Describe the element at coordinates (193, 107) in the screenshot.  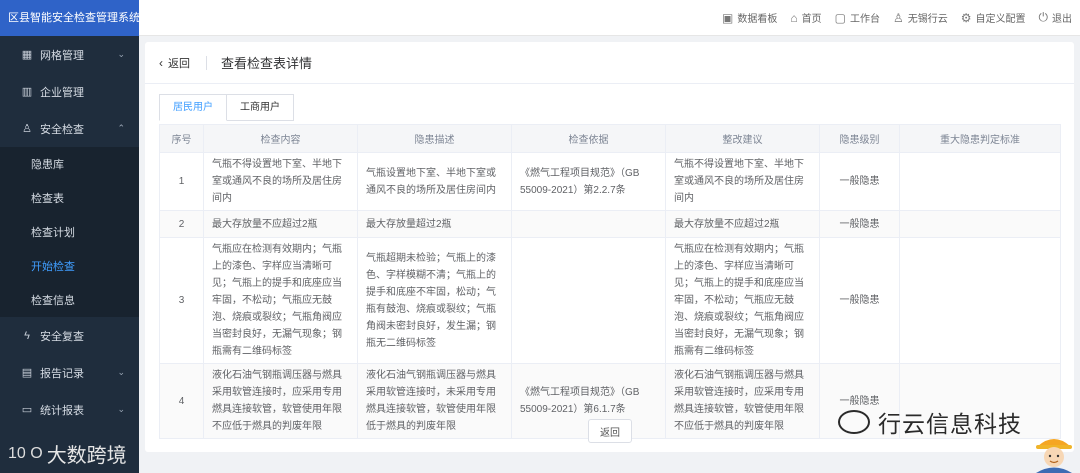
I see `tab-residential: 居民用户` at that location.